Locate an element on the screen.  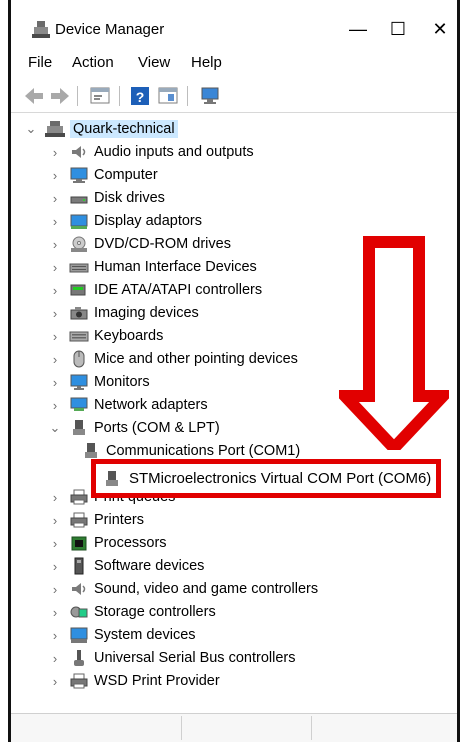
tree-item: › Network adapters is located at coordinates (127, 405).